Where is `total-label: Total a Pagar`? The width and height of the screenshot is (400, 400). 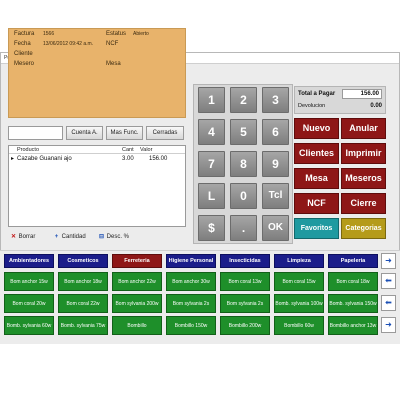 total-label: Total a Pagar is located at coordinates (317, 94).